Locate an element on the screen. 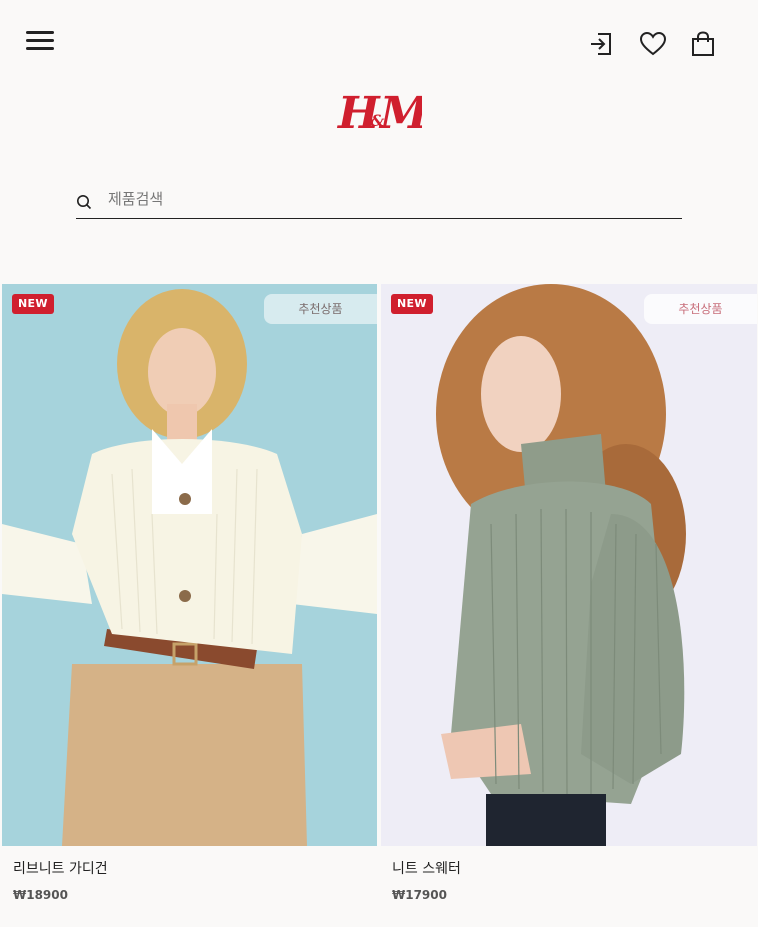 This screenshot has height=927, width=758. product-name: 리브니트 가디건 is located at coordinates (195, 868).